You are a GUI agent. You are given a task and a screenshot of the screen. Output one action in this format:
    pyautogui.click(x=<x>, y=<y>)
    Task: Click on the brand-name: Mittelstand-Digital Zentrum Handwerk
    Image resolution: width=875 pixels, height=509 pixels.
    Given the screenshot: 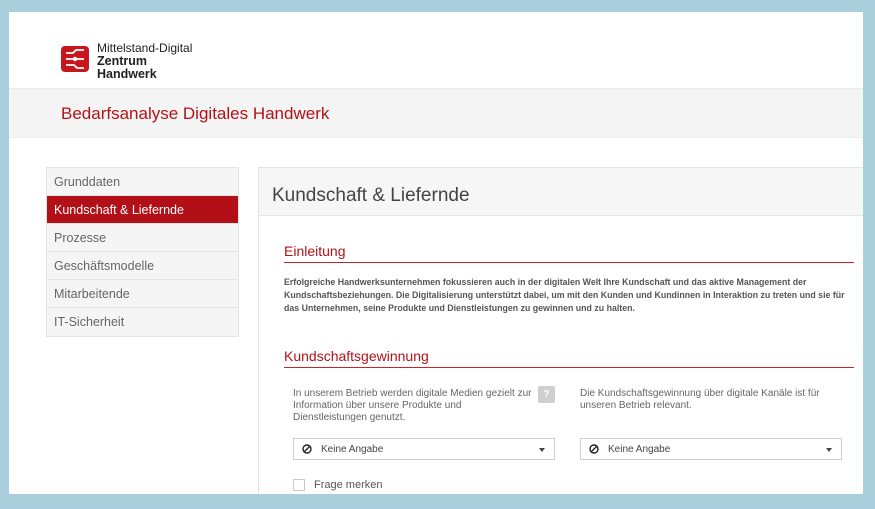 What is the action you would take?
    pyautogui.click(x=144, y=61)
    